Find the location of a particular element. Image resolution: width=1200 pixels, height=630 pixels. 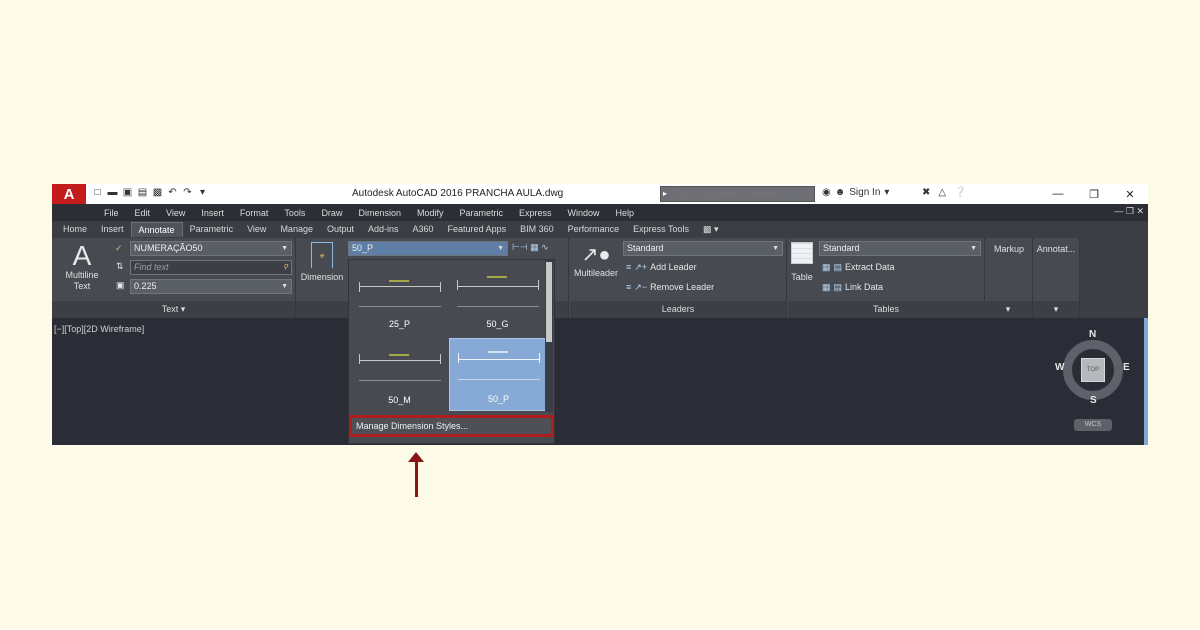

application-menu-button: A is located at coordinates (69, 194).